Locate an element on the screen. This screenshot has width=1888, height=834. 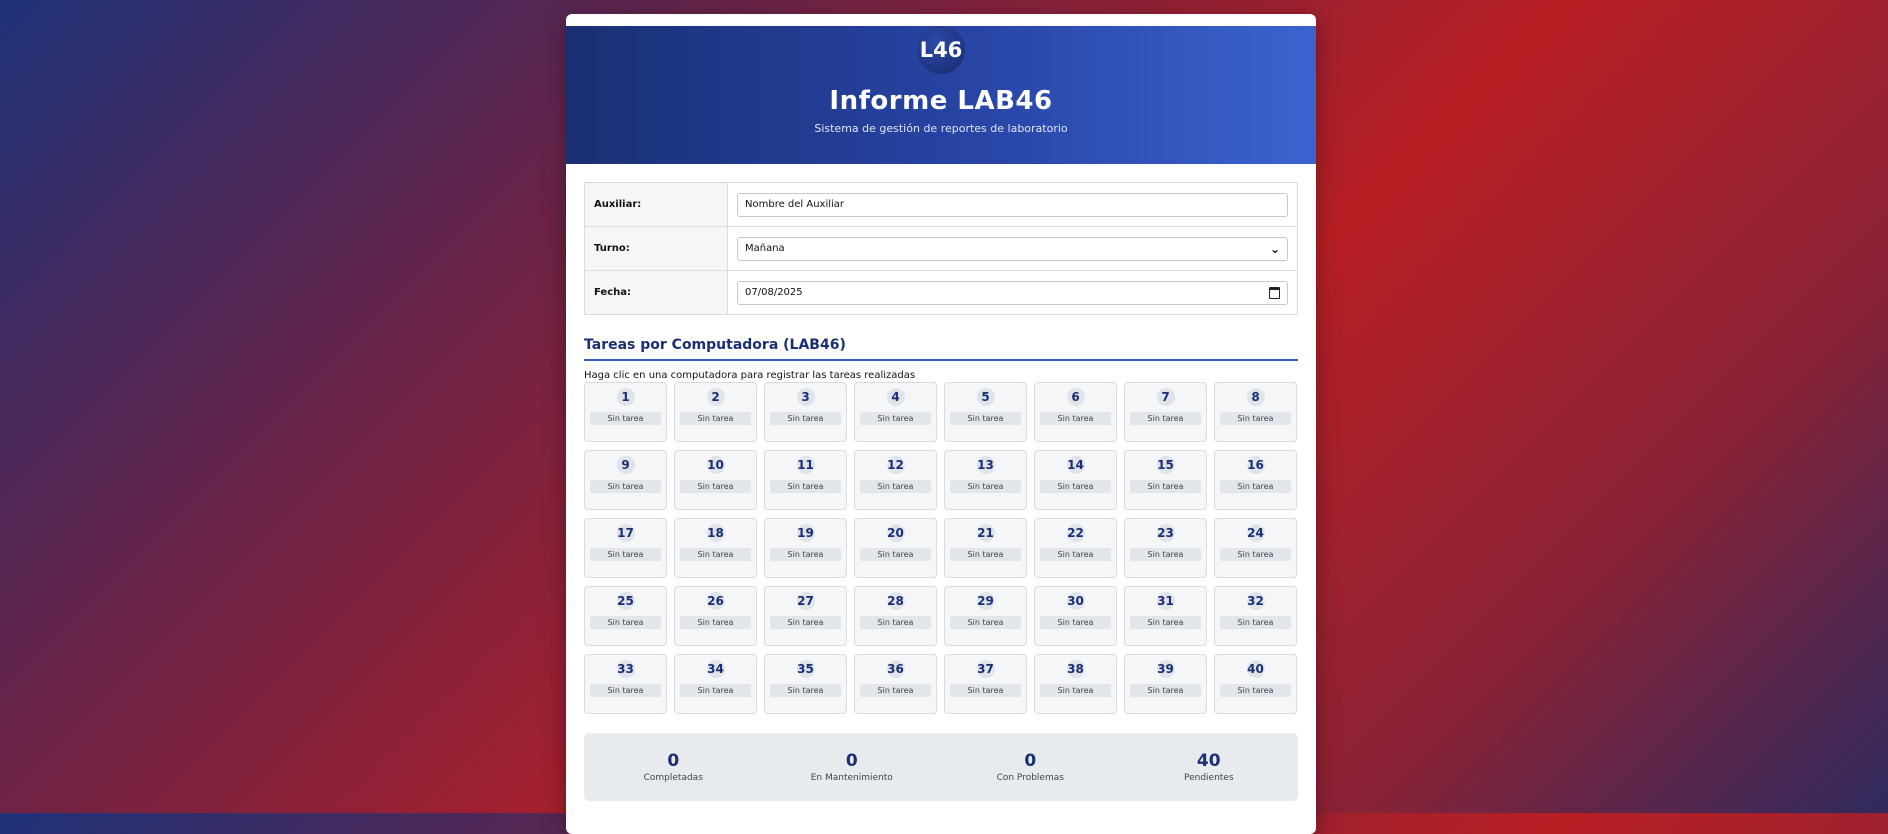
computer-card: 13 Sin tarea is located at coordinates (985, 480).